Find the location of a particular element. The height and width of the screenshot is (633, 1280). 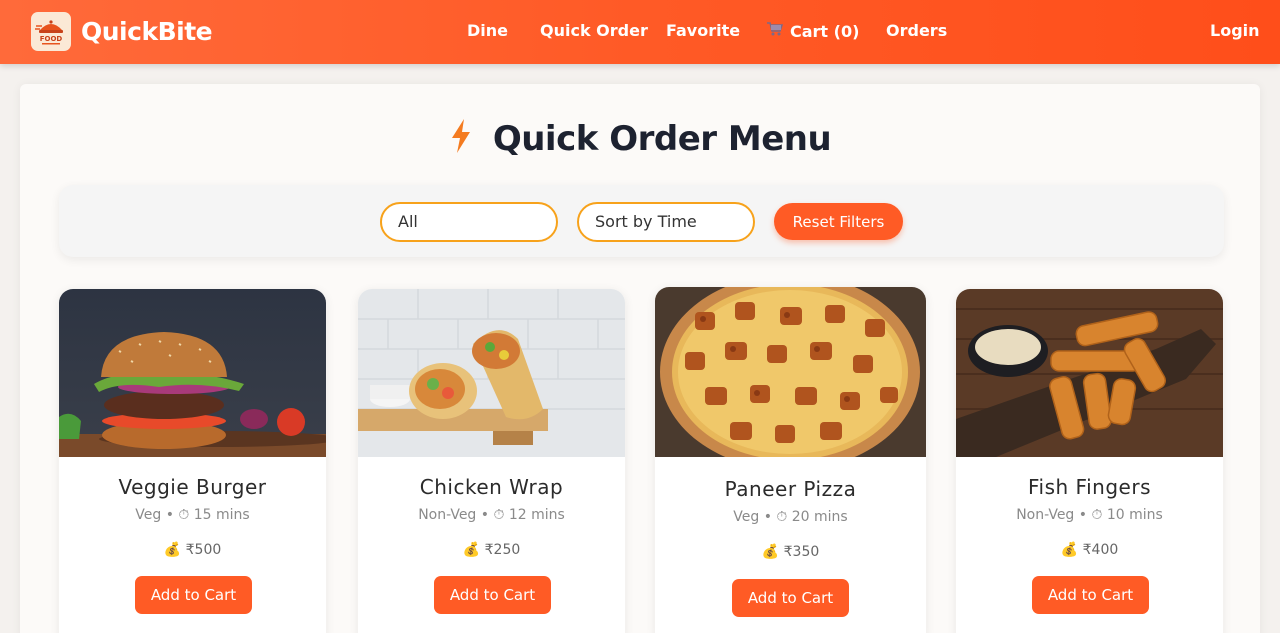

nav-link-cart: Cart (0) is located at coordinates (812, 31).